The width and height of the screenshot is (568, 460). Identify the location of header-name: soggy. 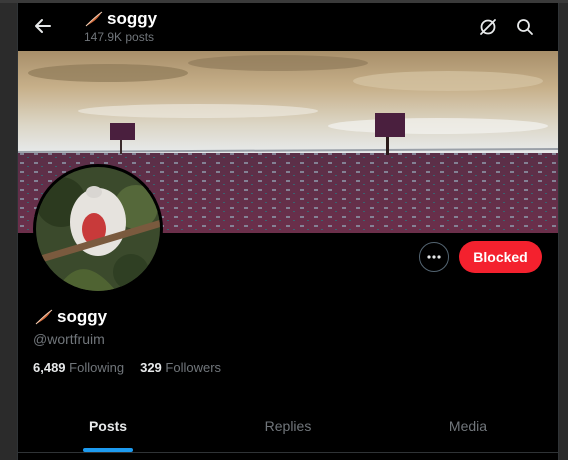
(132, 18).